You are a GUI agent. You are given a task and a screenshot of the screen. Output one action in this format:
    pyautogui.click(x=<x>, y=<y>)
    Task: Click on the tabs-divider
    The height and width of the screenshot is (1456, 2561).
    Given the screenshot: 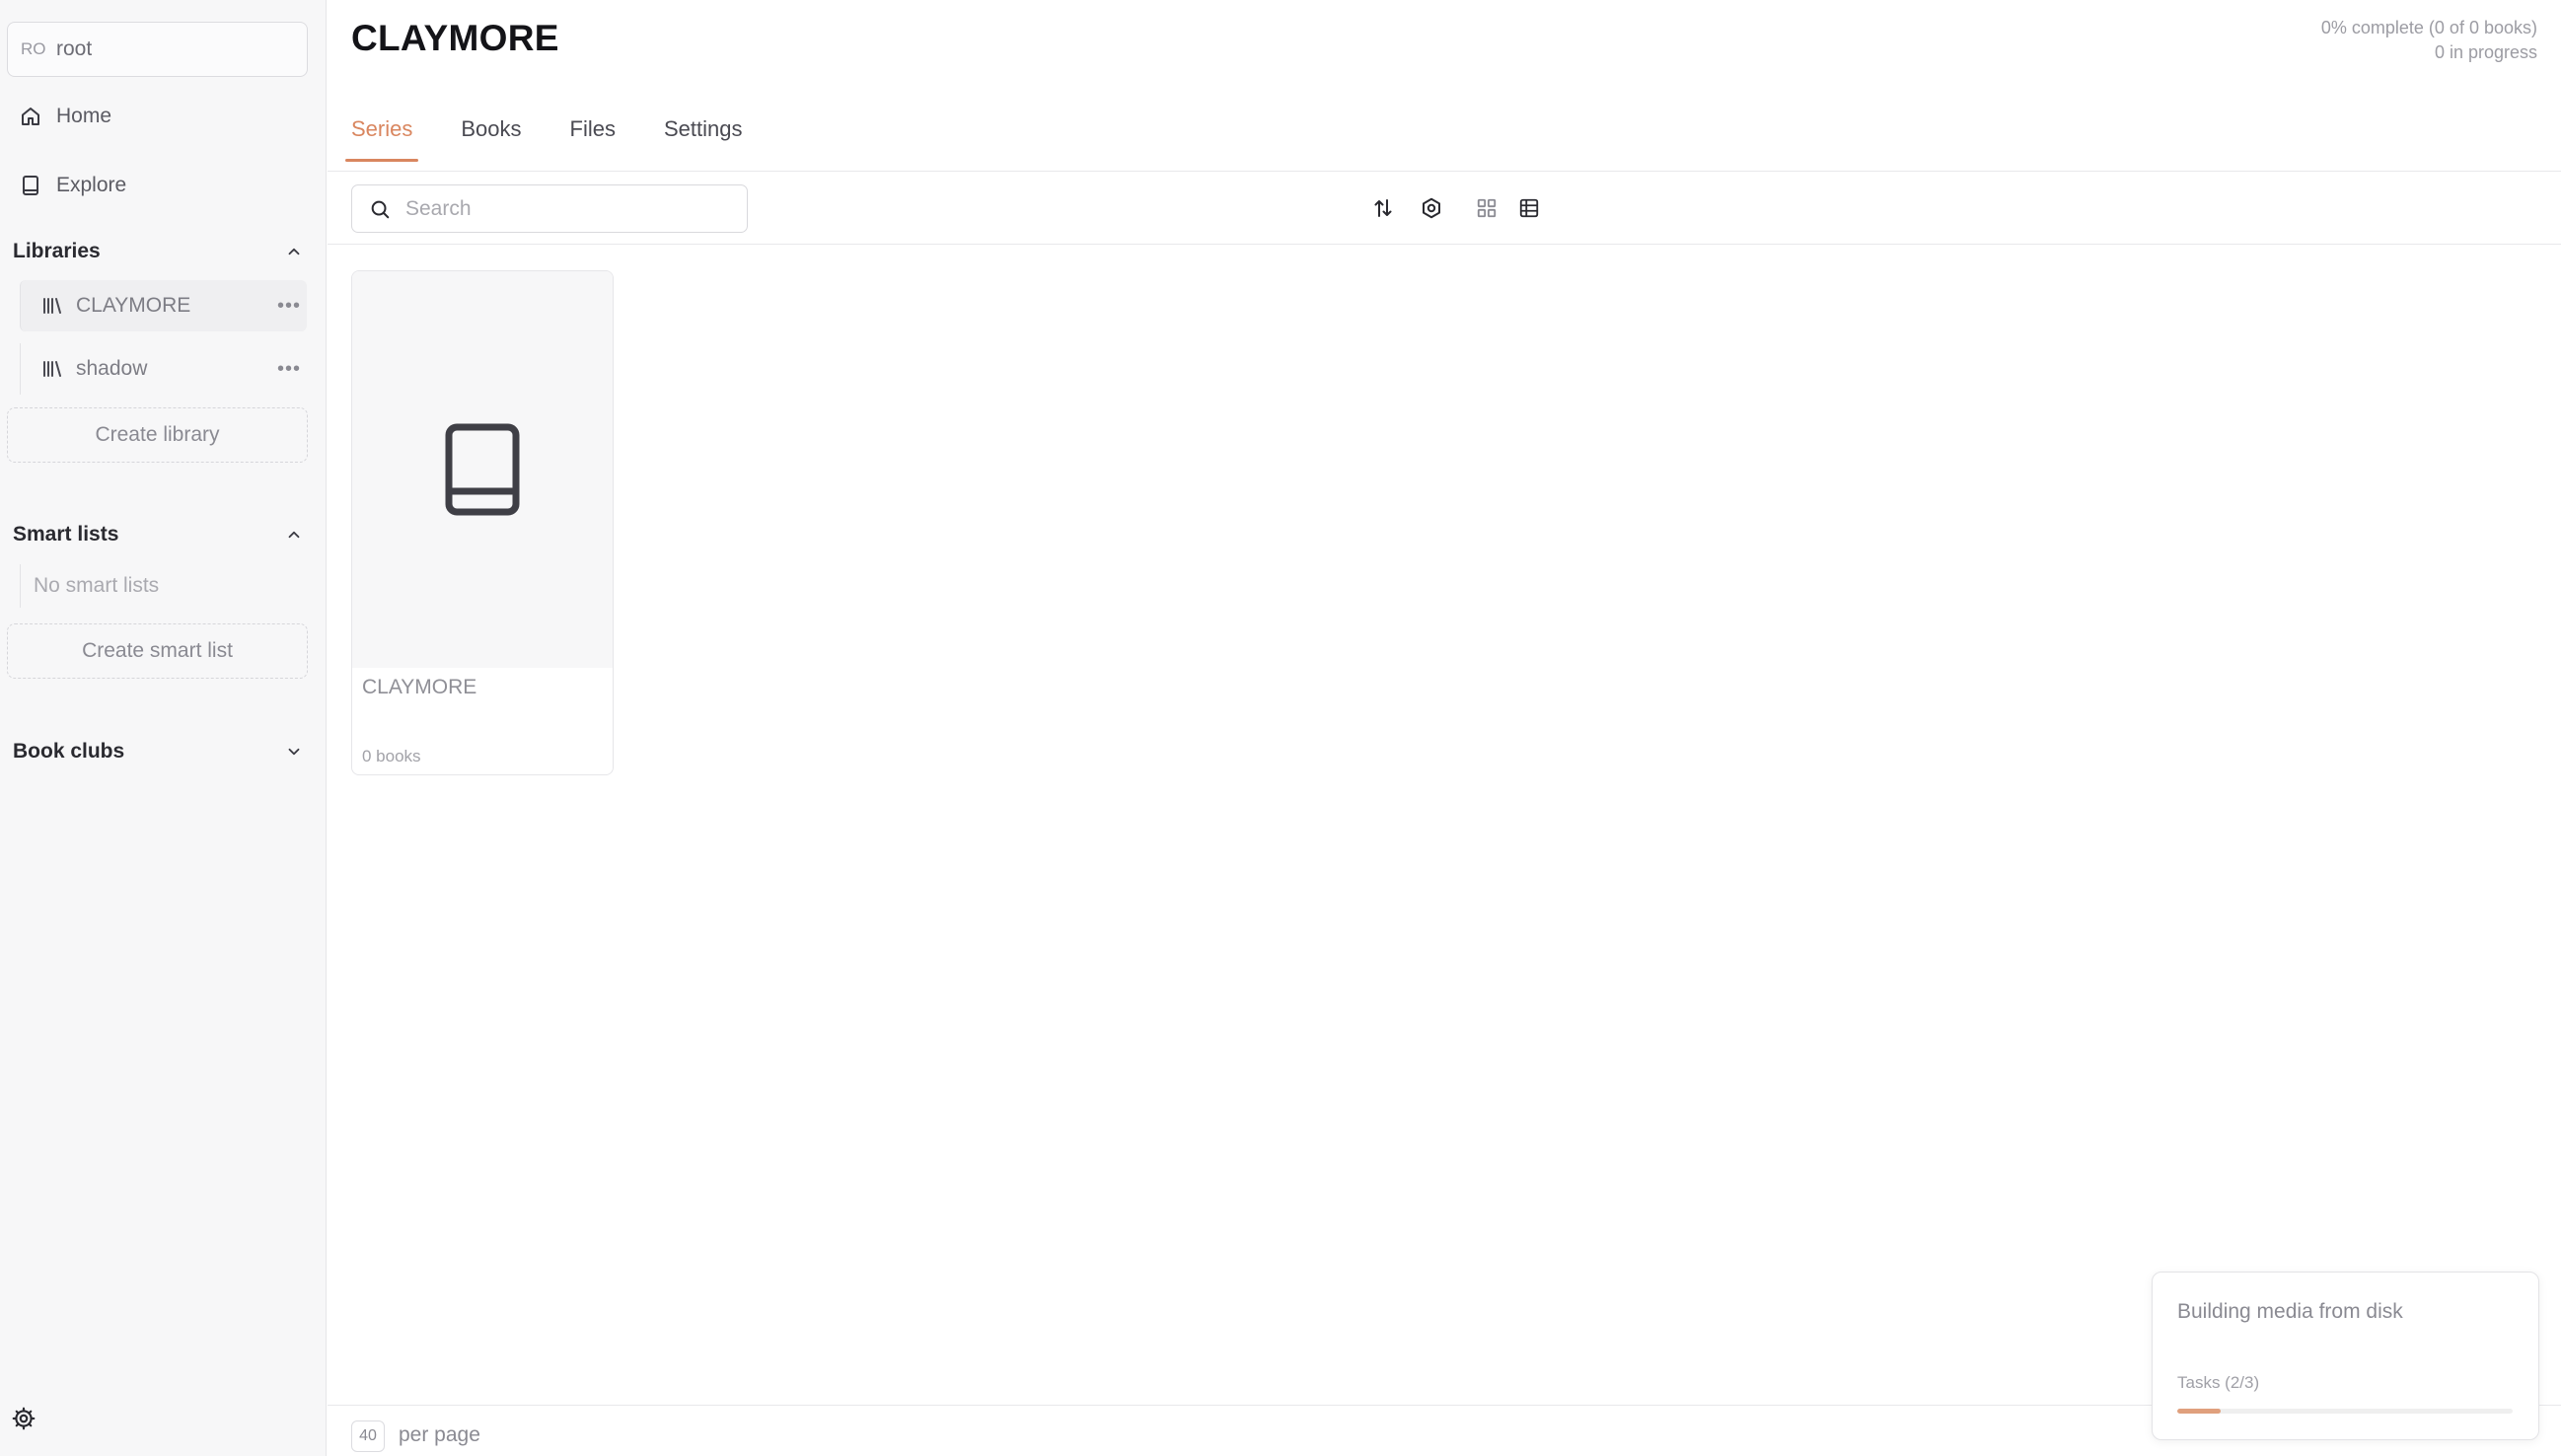 What is the action you would take?
    pyautogui.click(x=1445, y=171)
    